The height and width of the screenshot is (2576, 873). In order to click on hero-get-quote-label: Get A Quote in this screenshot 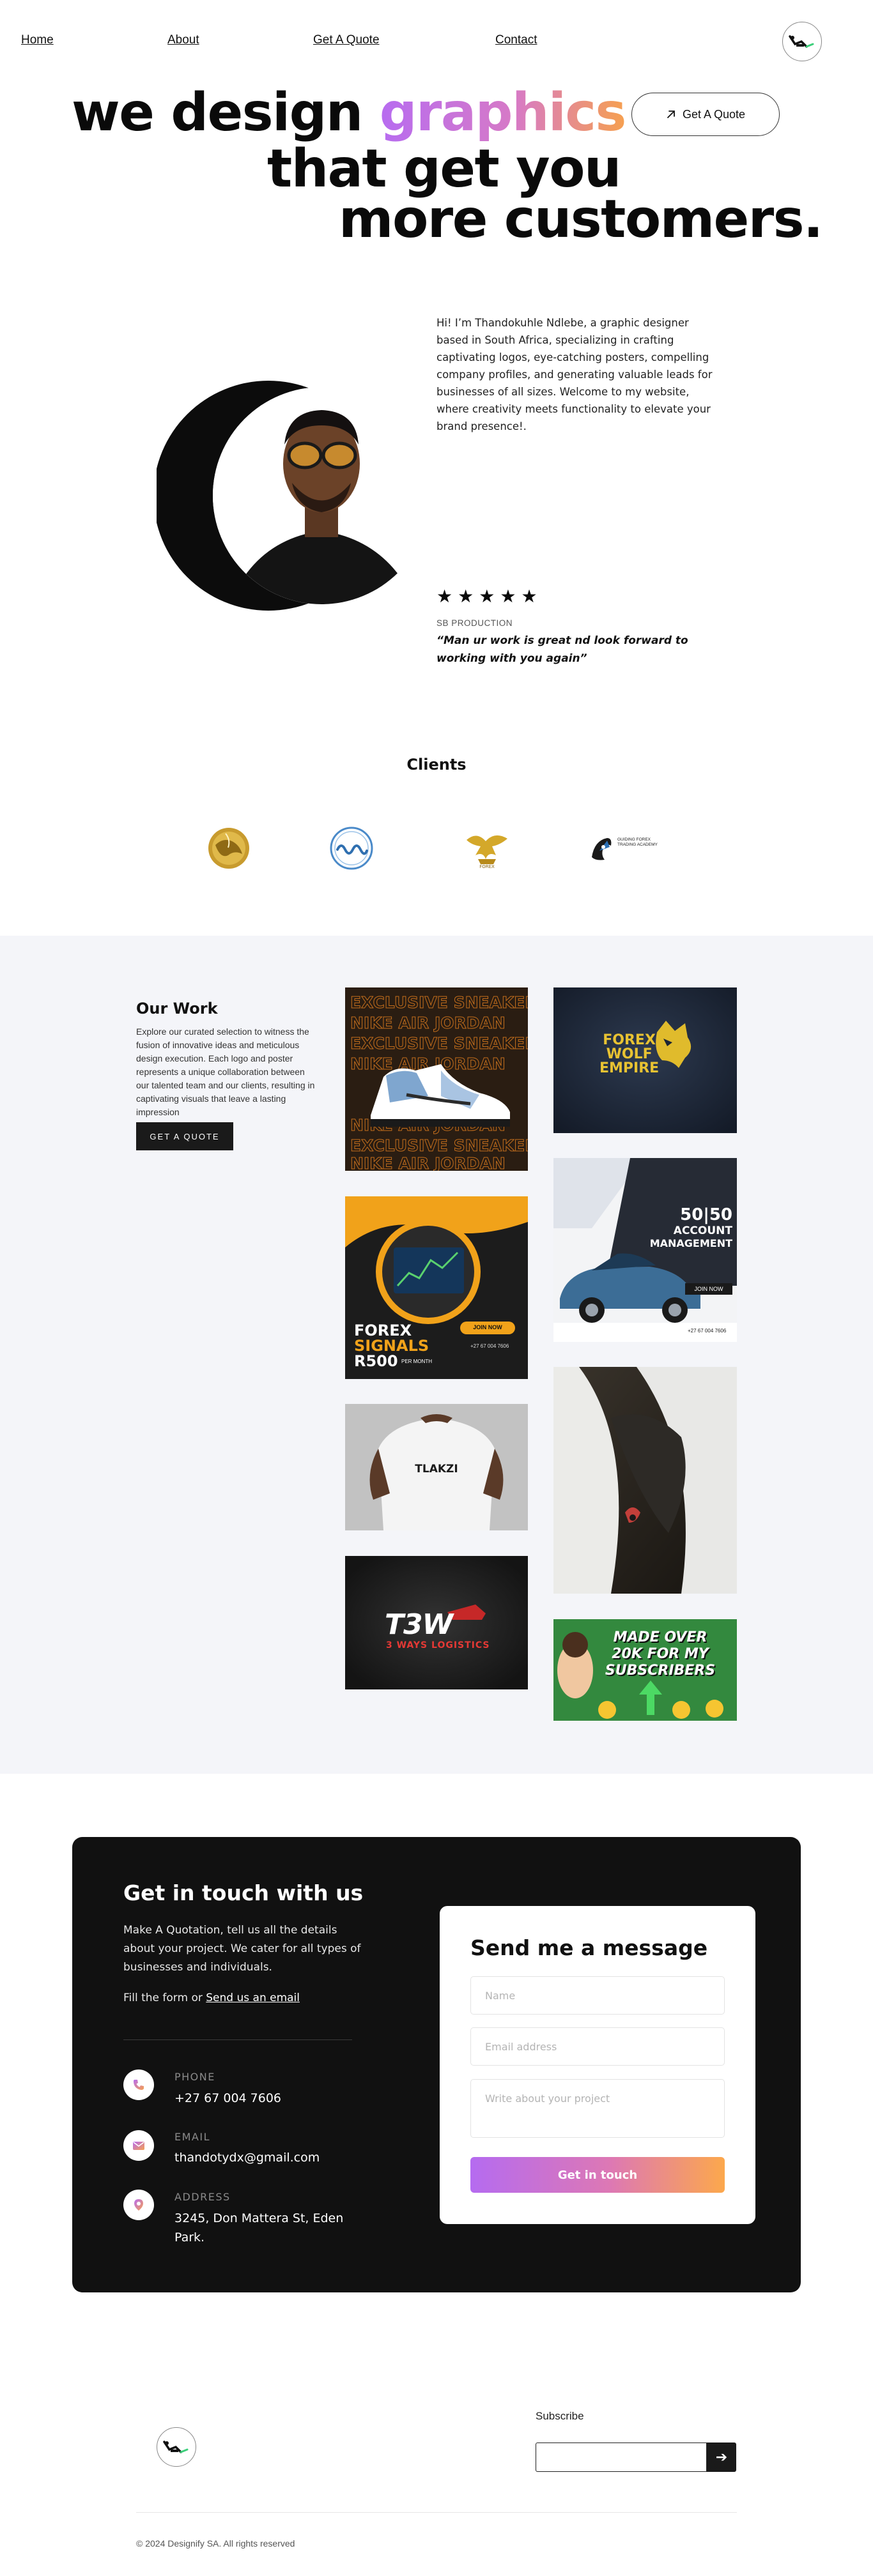, I will do `click(714, 114)`.